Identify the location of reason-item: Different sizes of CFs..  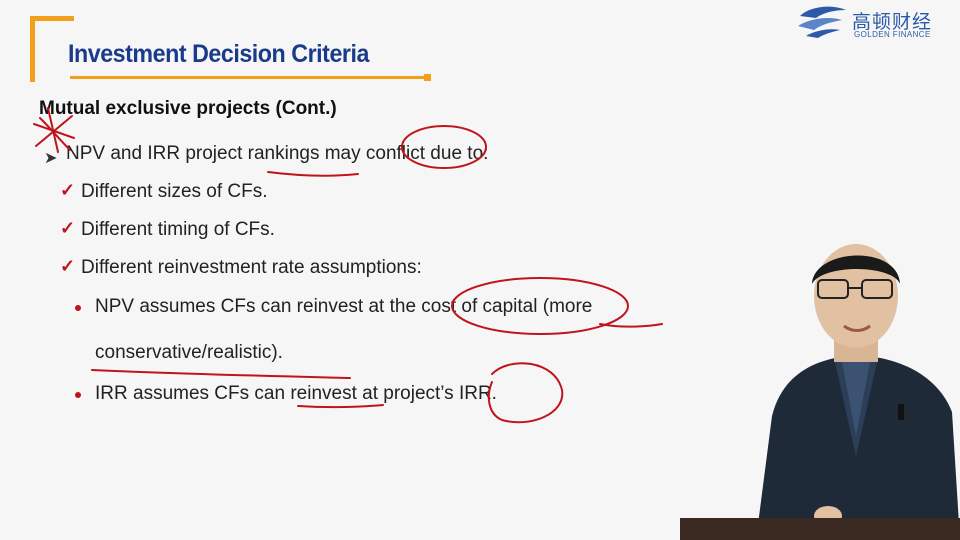
(174, 191).